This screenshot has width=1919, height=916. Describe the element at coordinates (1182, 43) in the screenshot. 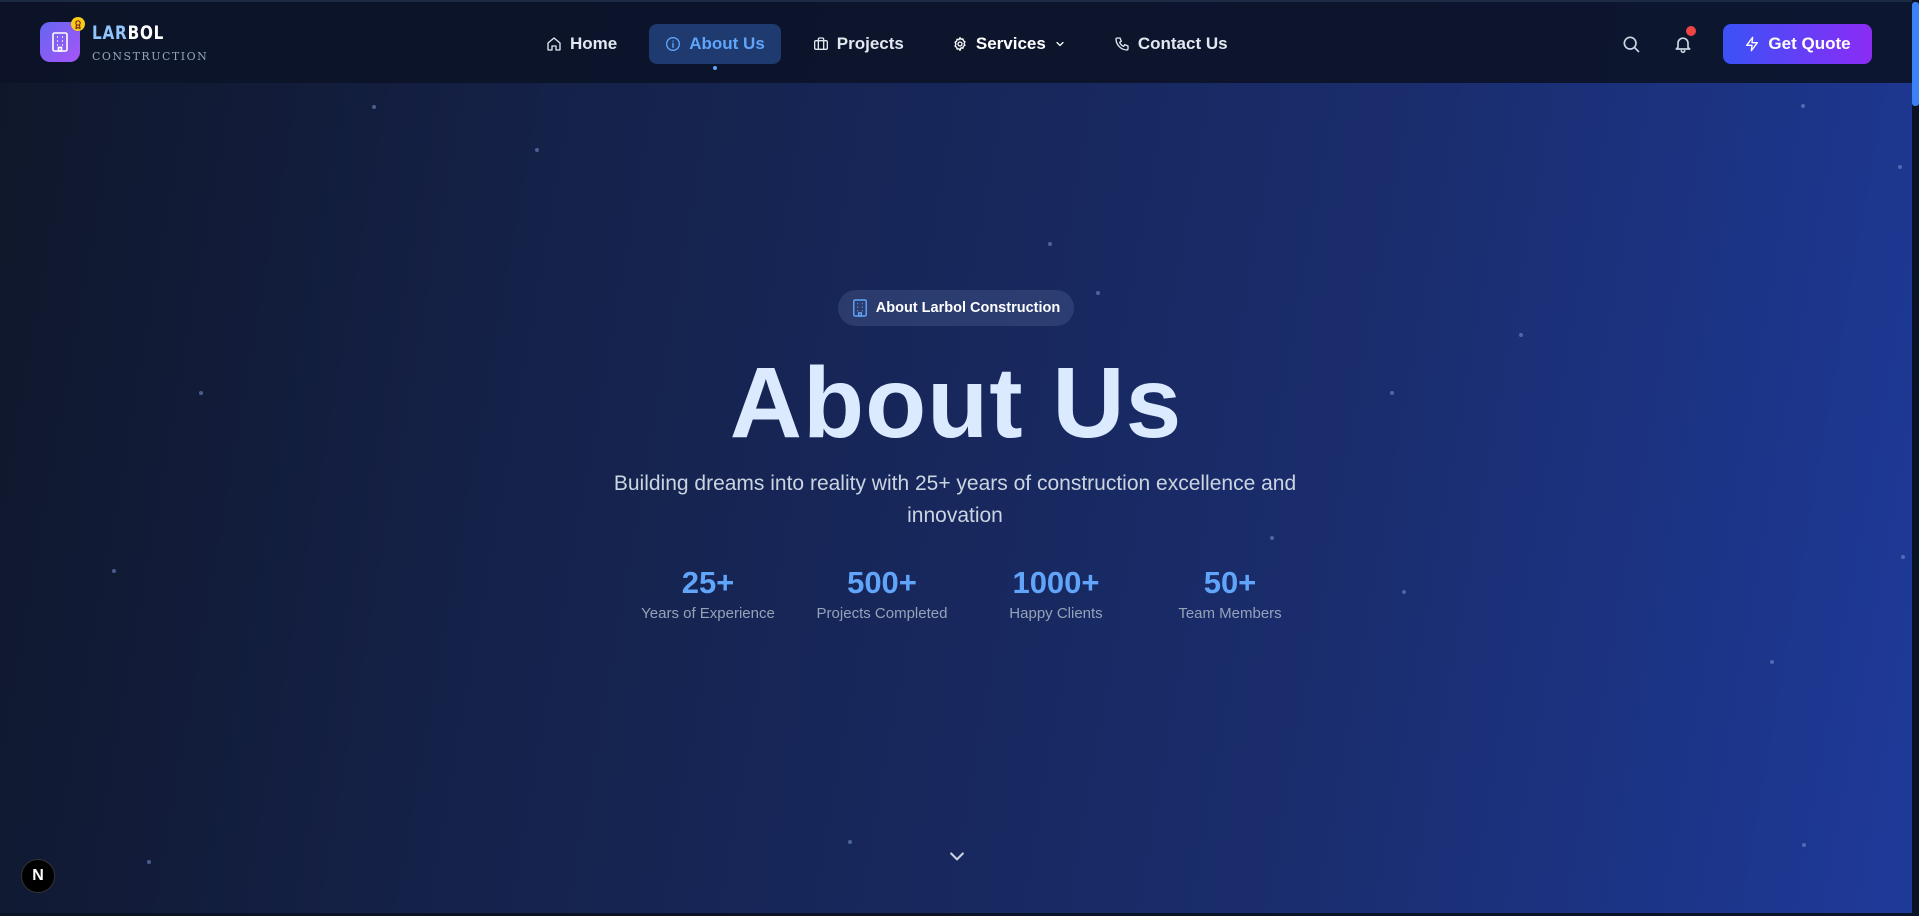

I see `nav-label: Contact Us` at that location.